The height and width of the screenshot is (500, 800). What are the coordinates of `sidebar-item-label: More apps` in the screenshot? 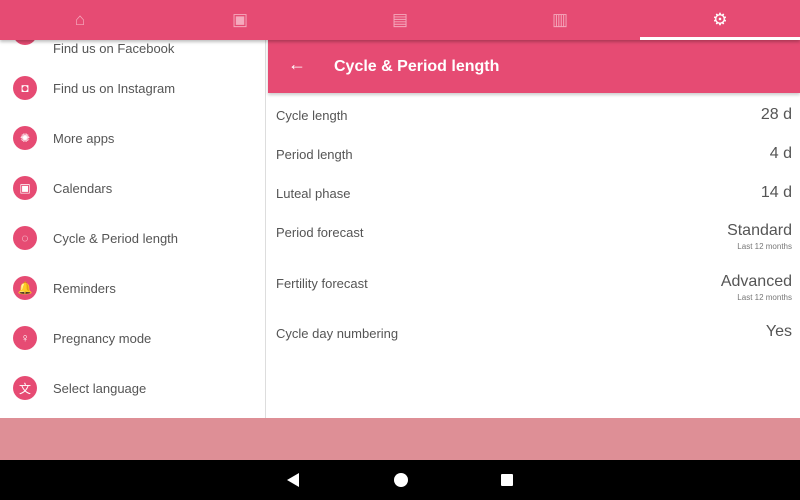 It's located at (84, 138).